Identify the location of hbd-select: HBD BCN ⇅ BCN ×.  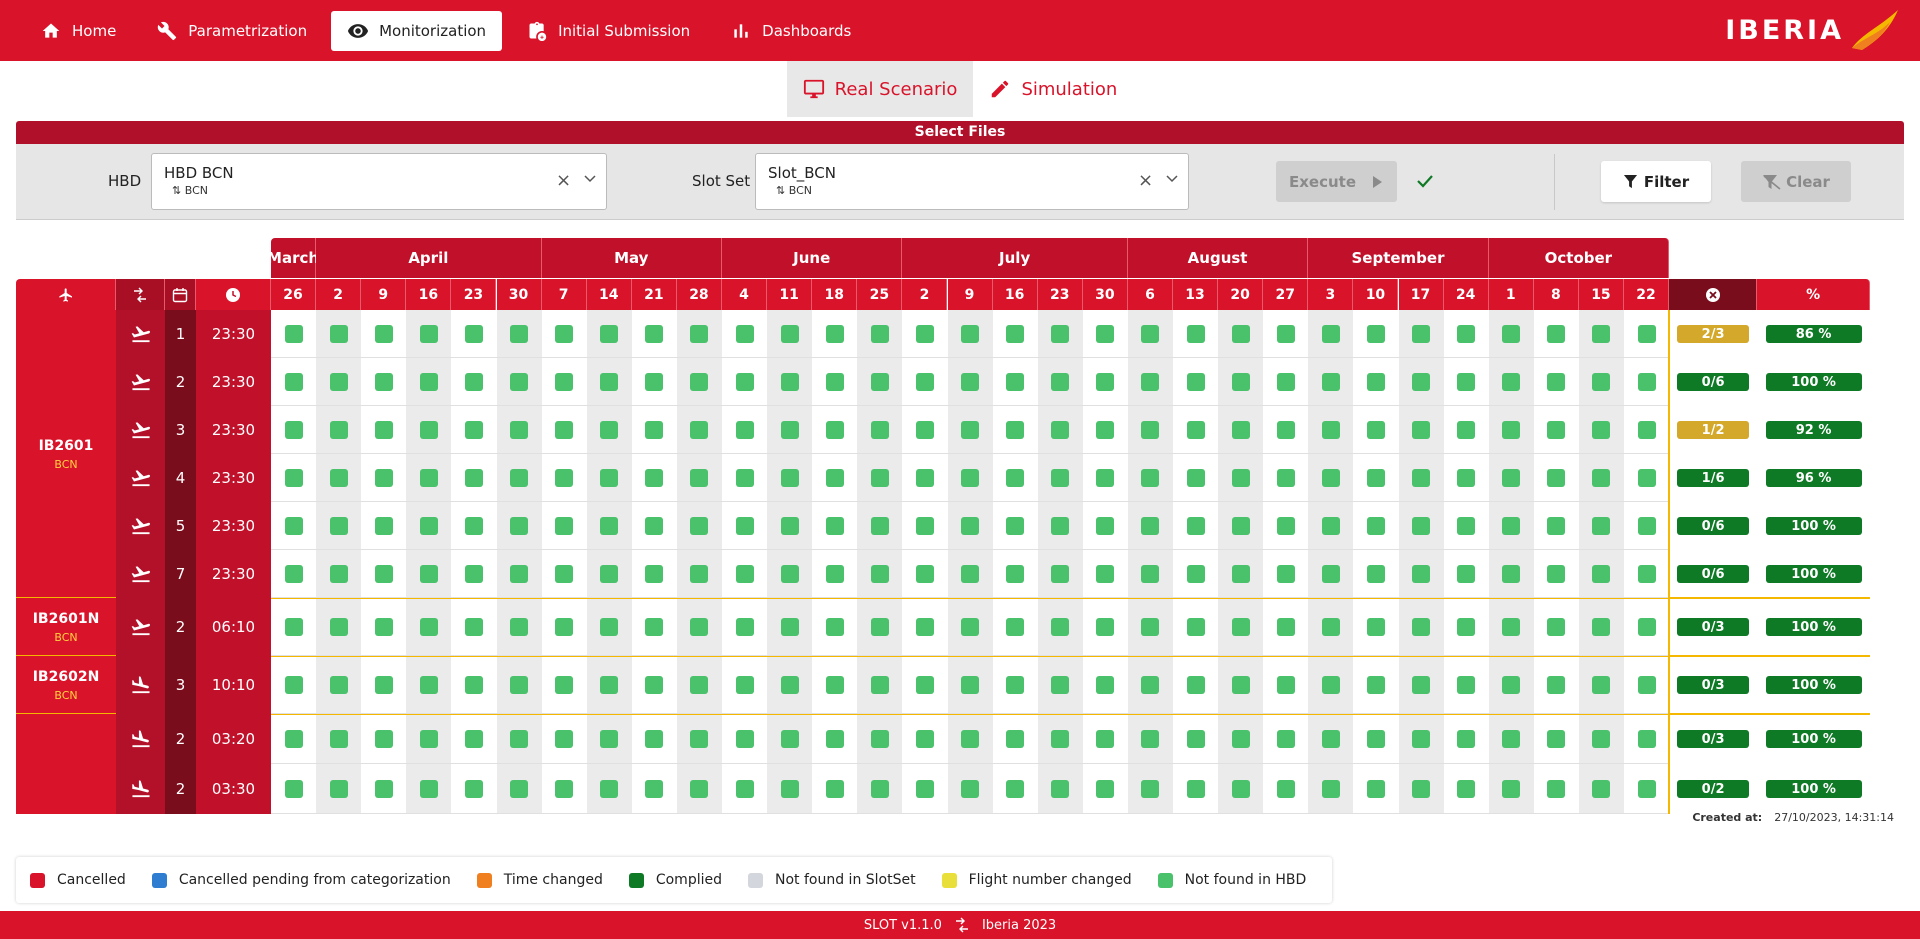
(379, 181).